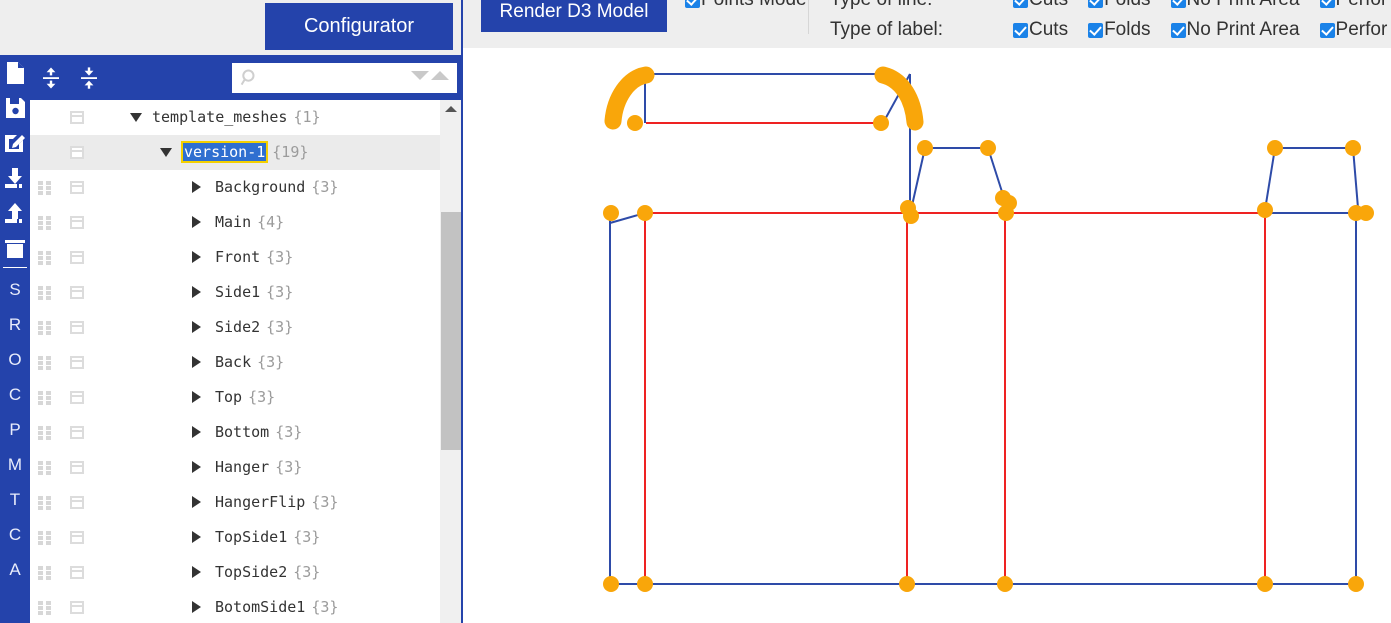 Image resolution: width=1391 pixels, height=623 pixels. What do you see at coordinates (1119, 30) in the screenshot?
I see `label-option-folds: Folds` at bounding box center [1119, 30].